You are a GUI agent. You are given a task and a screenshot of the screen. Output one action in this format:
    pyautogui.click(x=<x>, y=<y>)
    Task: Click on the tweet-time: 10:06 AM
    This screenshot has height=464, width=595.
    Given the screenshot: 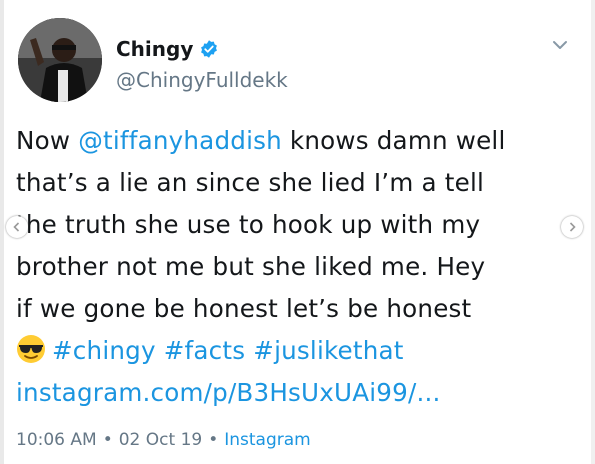 What is the action you would take?
    pyautogui.click(x=56, y=440)
    